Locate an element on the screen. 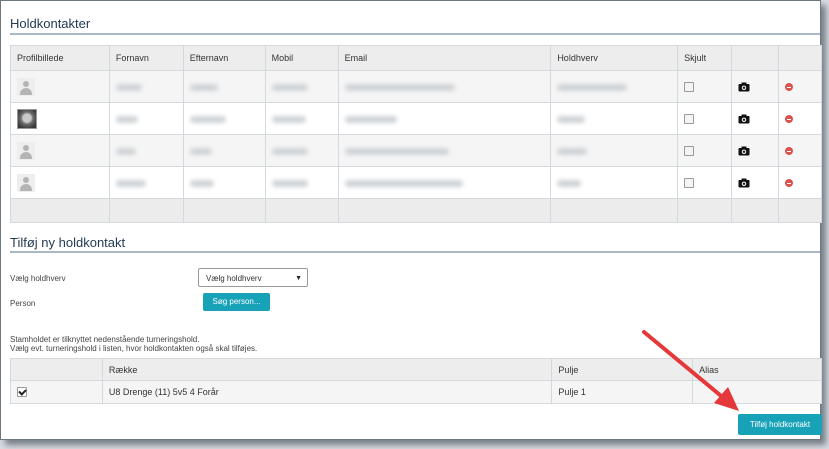 The image size is (829, 449). team-pool: Pulje 1 is located at coordinates (622, 392).